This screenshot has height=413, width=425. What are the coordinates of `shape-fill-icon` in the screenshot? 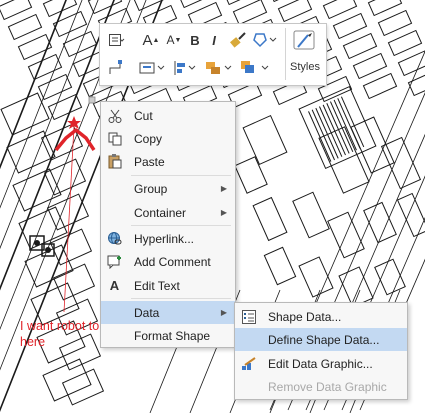 It's located at (265, 40).